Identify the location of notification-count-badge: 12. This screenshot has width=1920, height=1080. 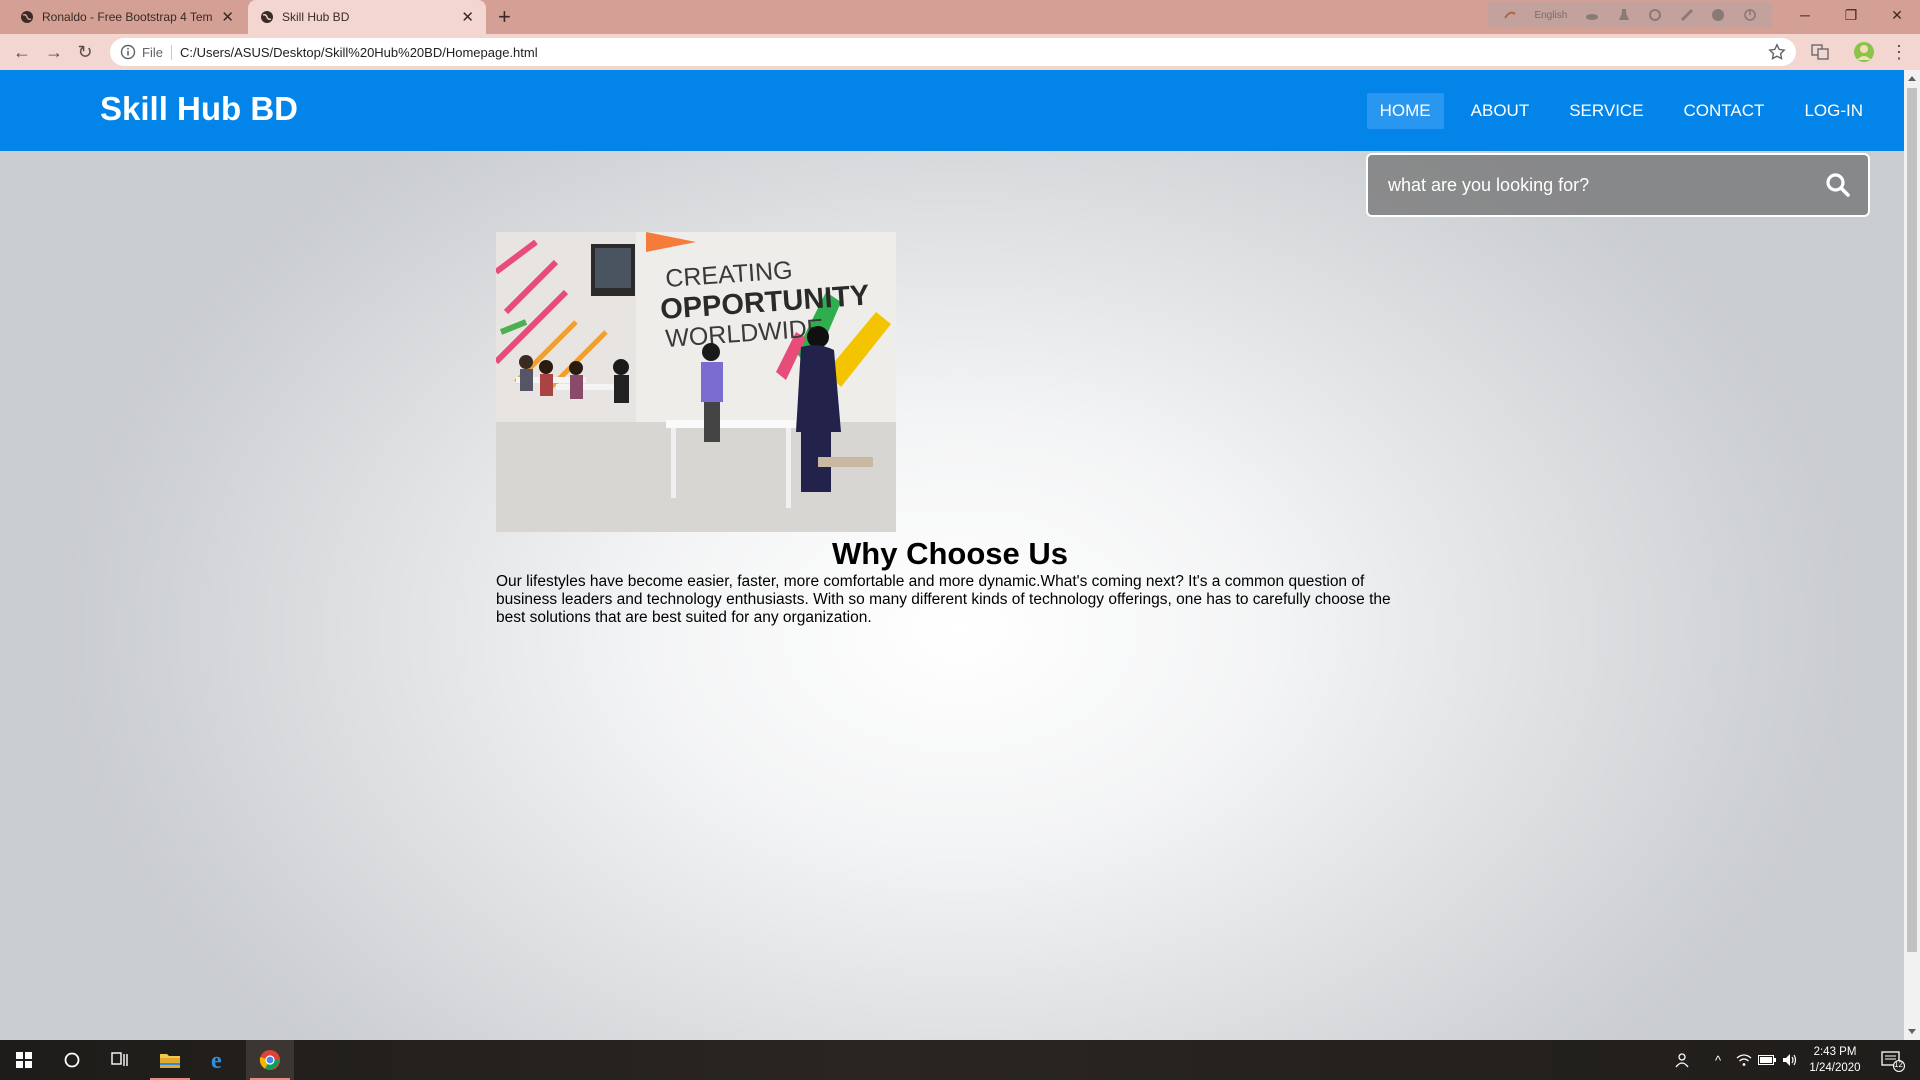
(1898, 1064).